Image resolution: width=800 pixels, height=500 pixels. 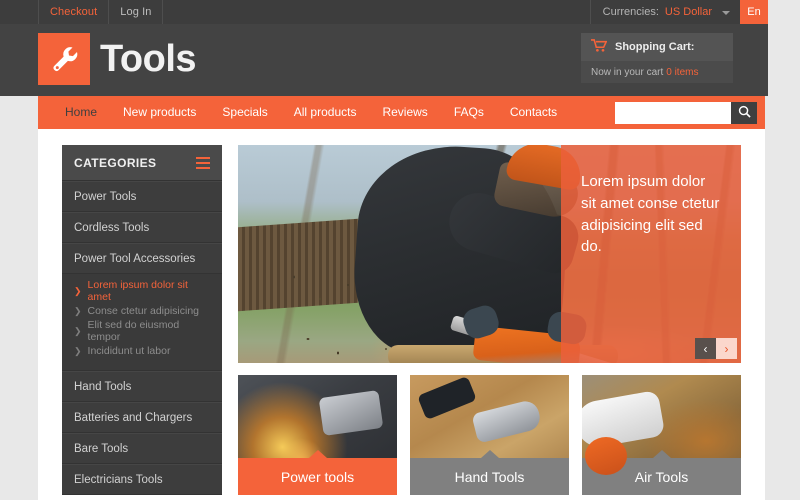 I want to click on slider-controls: ‹ ›, so click(x=716, y=348).